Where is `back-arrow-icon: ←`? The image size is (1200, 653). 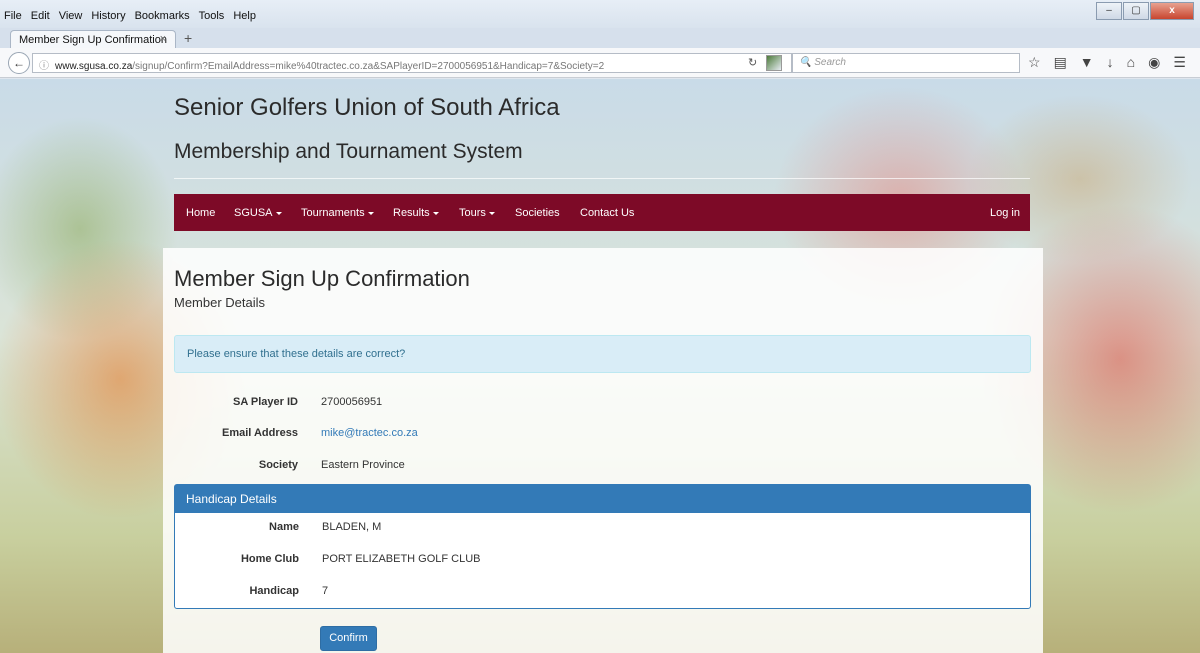
back-arrow-icon: ← is located at coordinates (19, 63).